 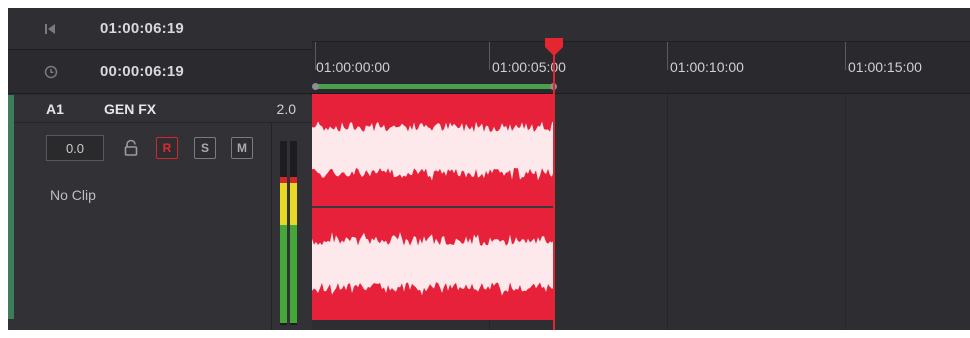 I want to click on track-volume-field: 0.0, so click(x=75, y=148).